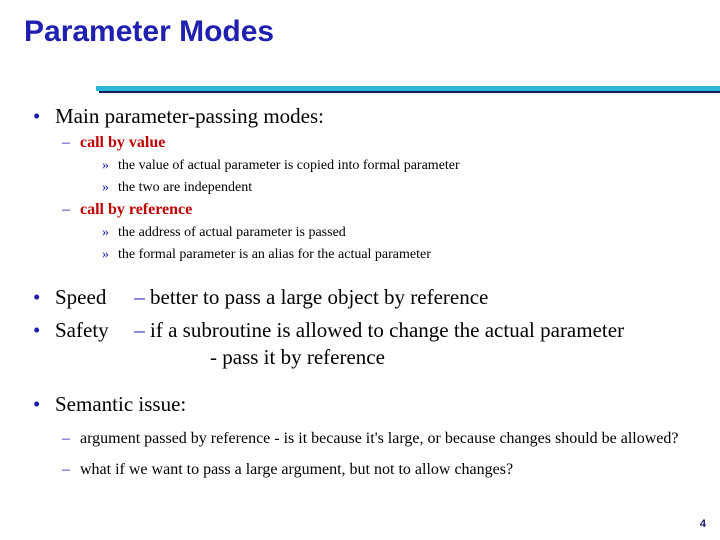 This screenshot has width=720, height=540. I want to click on bullet-semantic-issue-heading: • Semantic issue:, so click(360, 404).